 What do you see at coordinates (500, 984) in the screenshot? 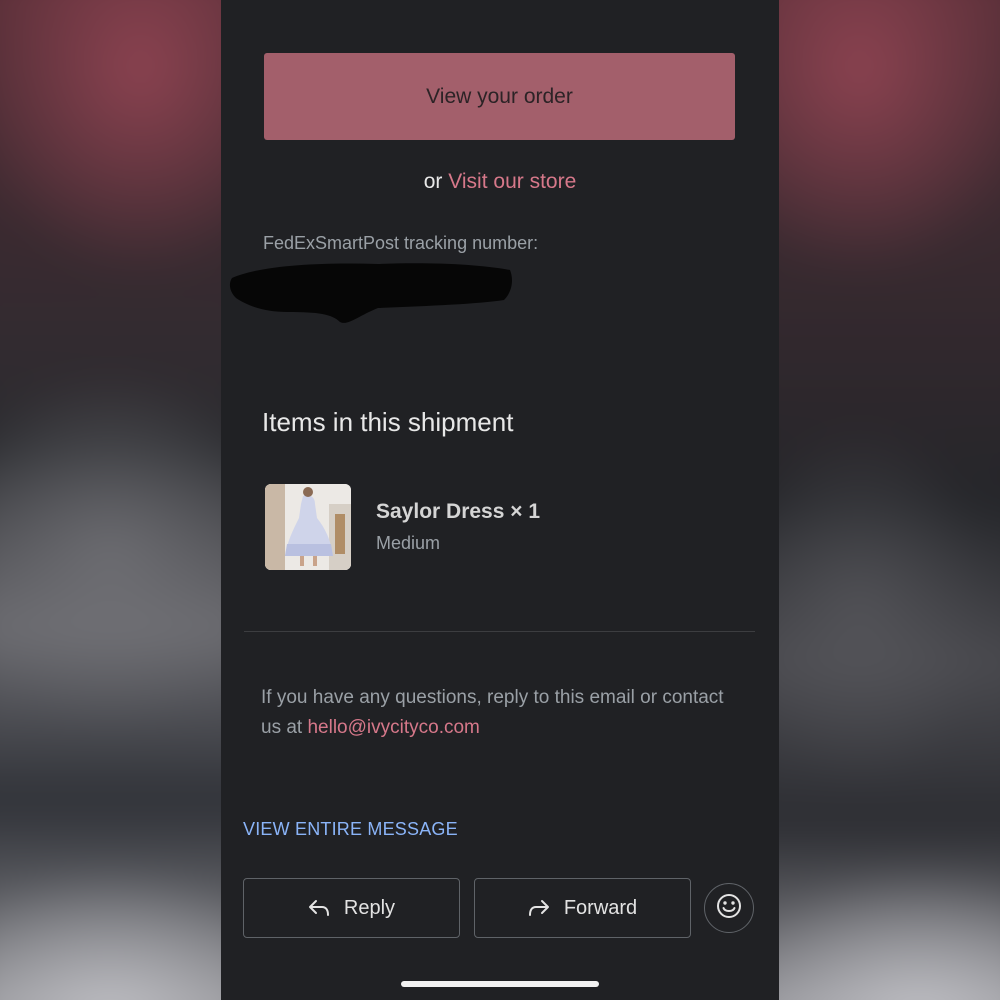
I see `home-indicator` at bounding box center [500, 984].